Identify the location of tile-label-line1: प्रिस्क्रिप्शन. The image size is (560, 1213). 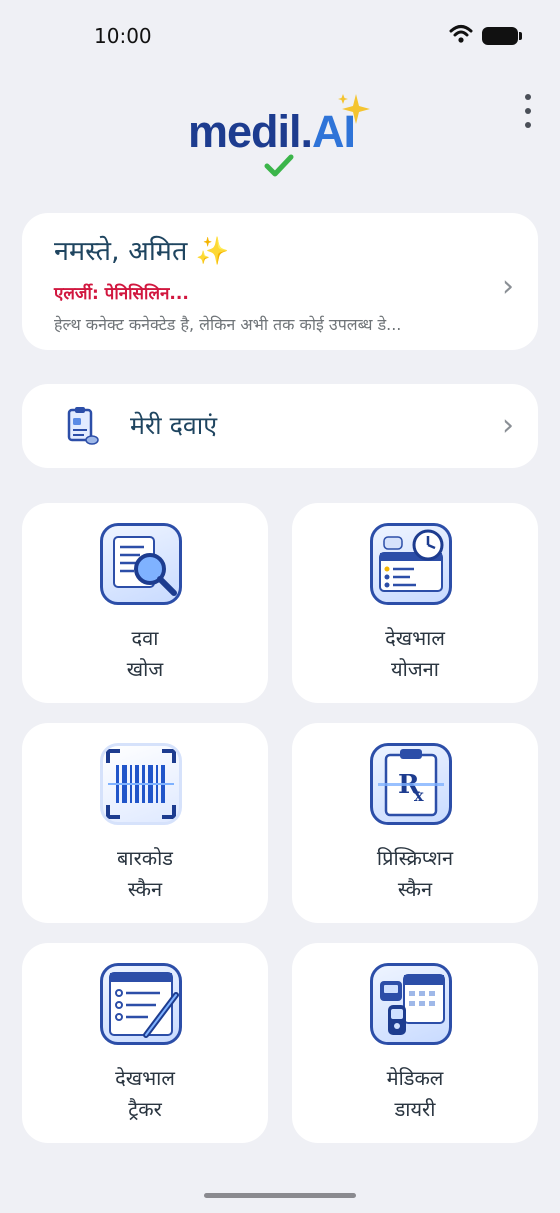
(415, 858).